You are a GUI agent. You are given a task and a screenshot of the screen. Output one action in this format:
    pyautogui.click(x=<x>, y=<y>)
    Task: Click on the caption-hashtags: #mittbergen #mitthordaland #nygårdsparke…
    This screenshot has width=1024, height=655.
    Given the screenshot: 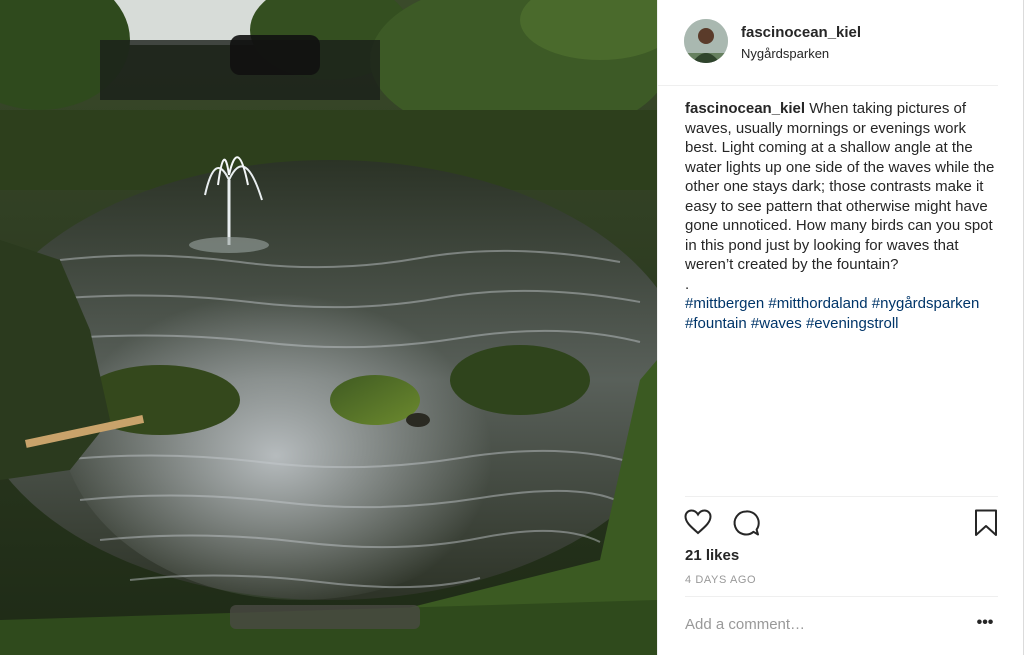 What is the action you would take?
    pyautogui.click(x=832, y=313)
    